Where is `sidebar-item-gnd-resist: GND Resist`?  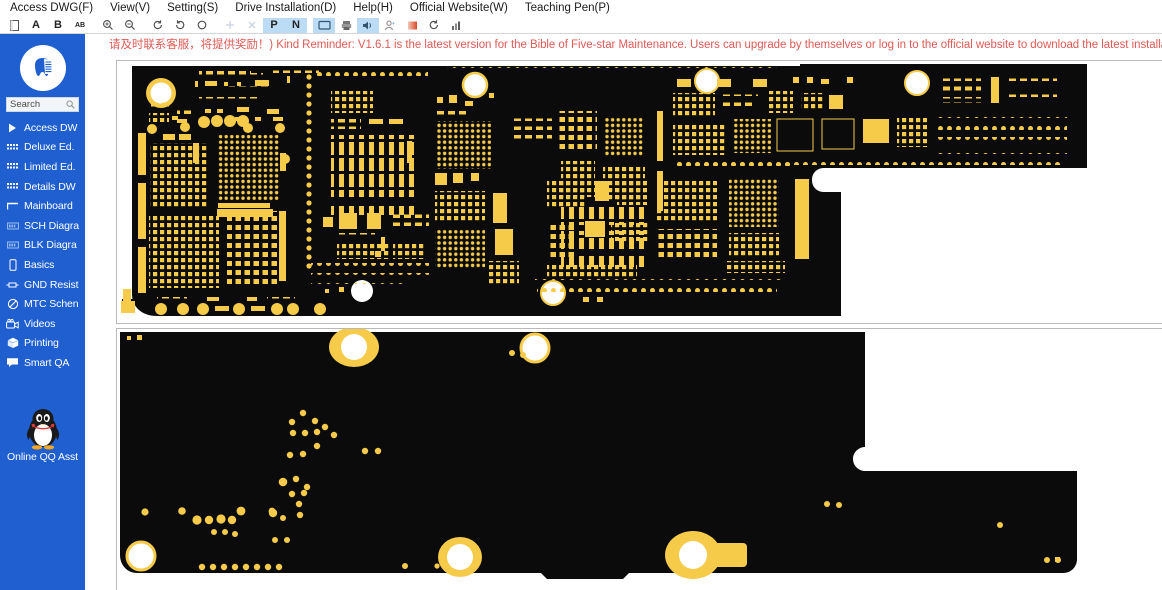 sidebar-item-gnd-resist: GND Resist is located at coordinates (42, 285).